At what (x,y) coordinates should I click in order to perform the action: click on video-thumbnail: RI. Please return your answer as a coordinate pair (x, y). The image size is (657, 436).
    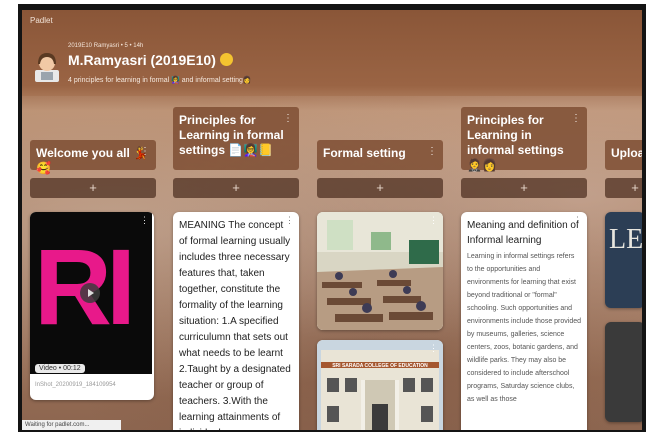
    Looking at the image, I should click on (91, 293).